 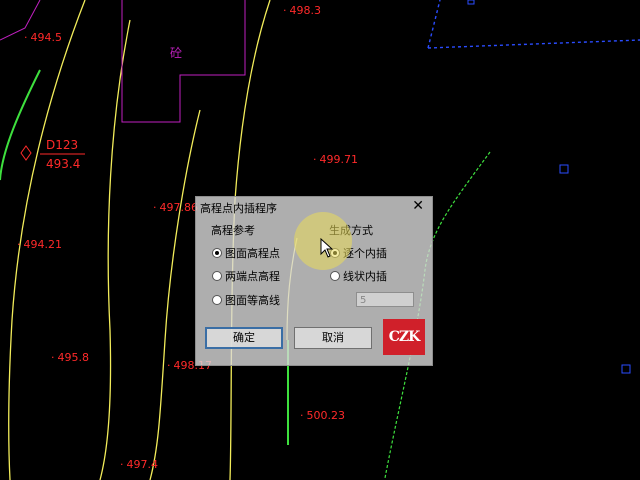 I want to click on radio-label: 两端点高程, so click(x=252, y=276).